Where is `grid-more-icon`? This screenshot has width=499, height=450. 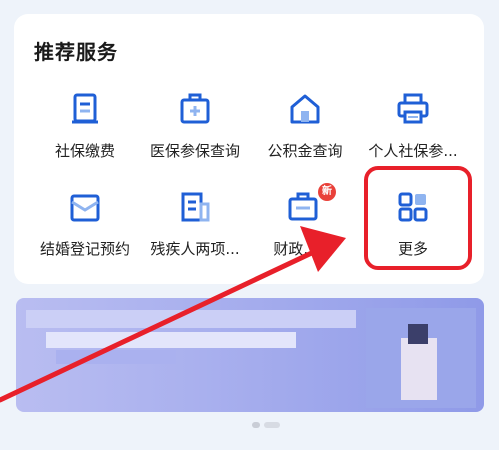 grid-more-icon is located at coordinates (413, 207).